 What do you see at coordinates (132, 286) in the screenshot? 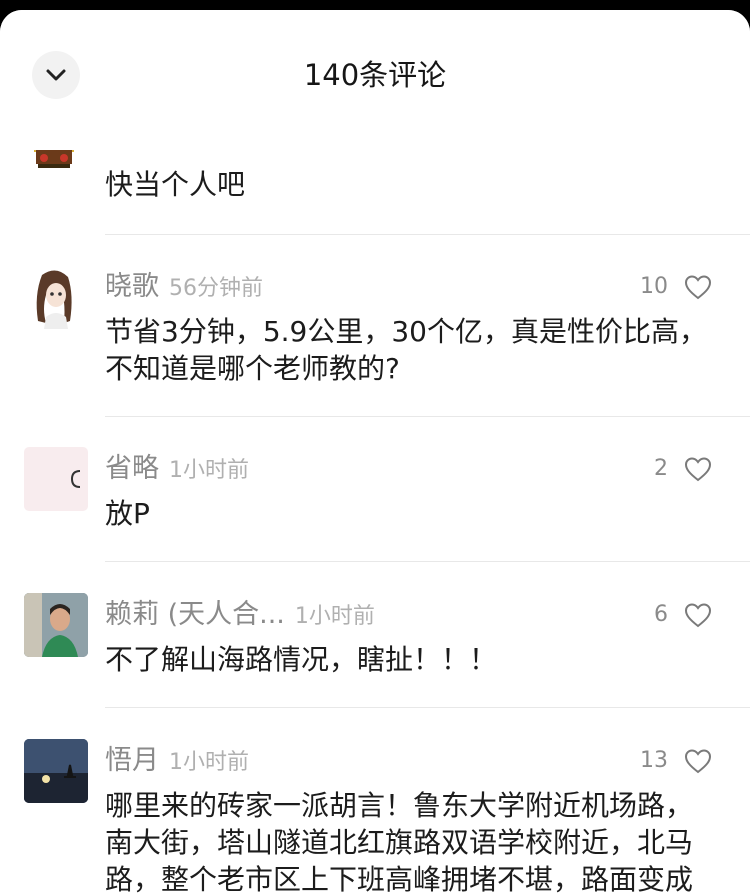
I see `commenter-name-text: 晓歌` at bounding box center [132, 286].